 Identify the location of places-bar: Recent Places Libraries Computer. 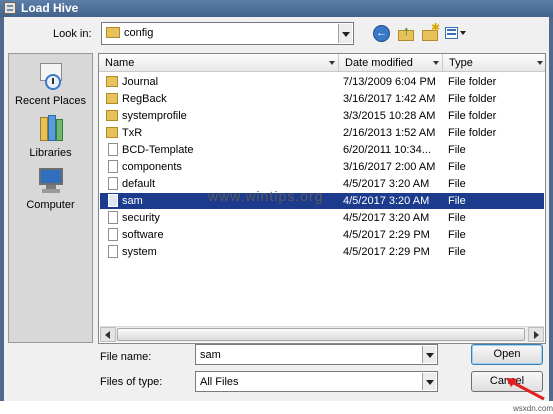
(50, 198).